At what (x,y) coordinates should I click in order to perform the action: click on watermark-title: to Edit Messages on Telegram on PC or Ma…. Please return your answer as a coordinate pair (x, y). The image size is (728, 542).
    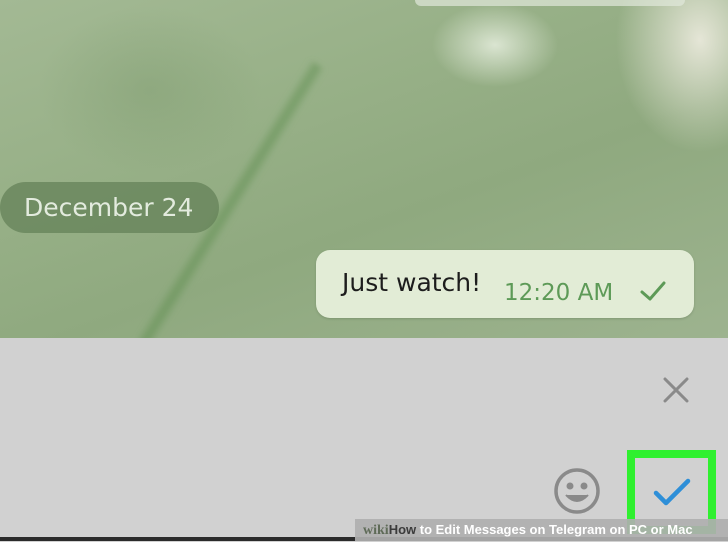
    Looking at the image, I should click on (554, 529).